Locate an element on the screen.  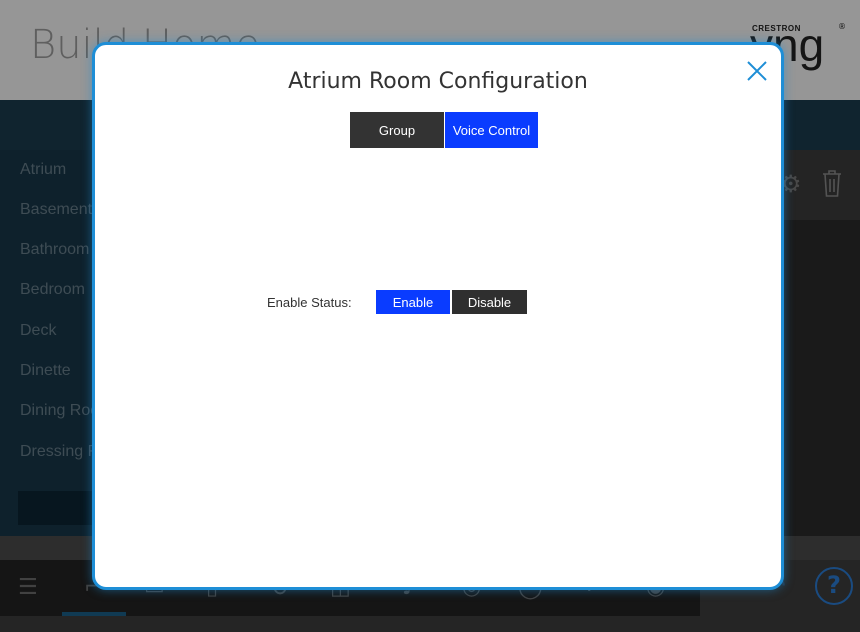
tab-group: Group is located at coordinates (397, 130).